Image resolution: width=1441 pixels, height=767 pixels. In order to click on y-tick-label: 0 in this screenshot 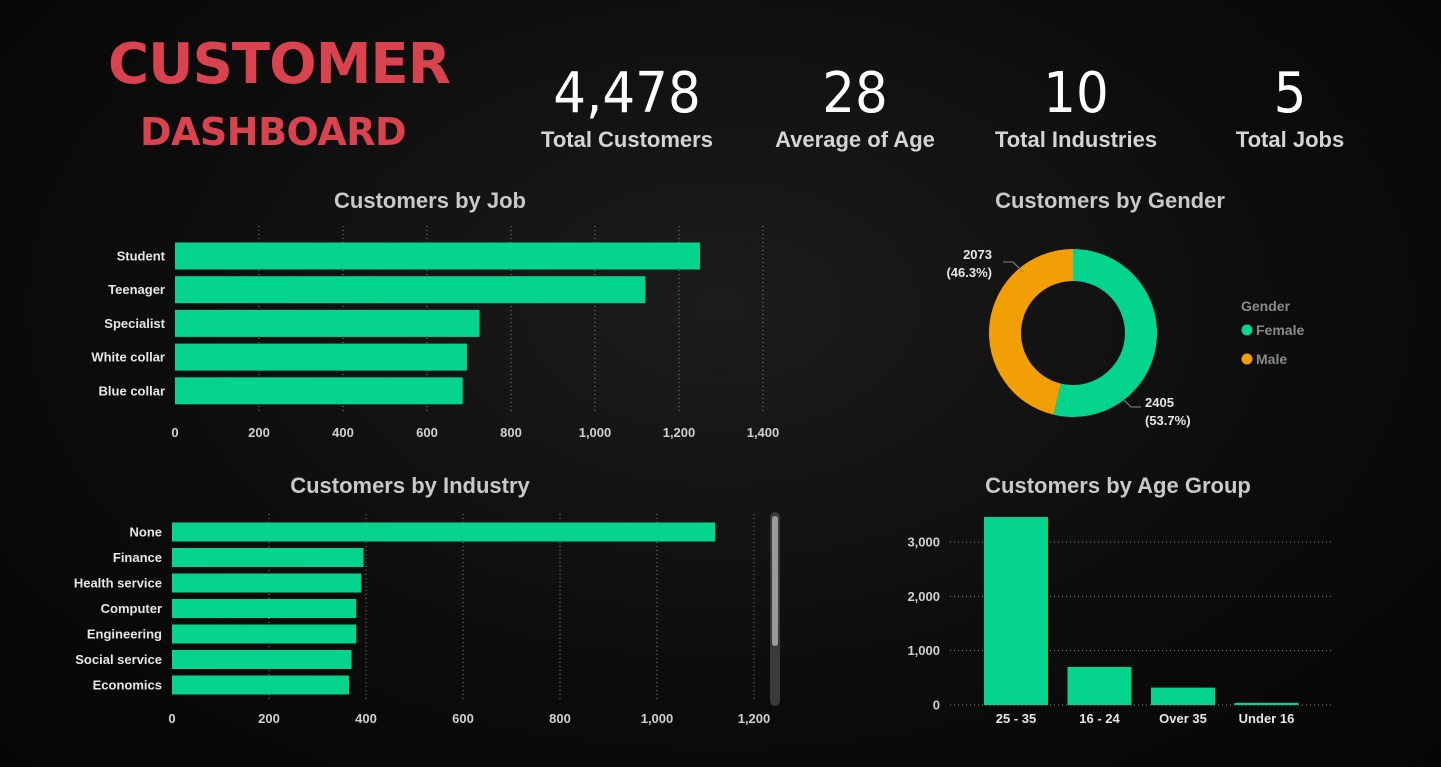, I will do `click(936, 705)`.